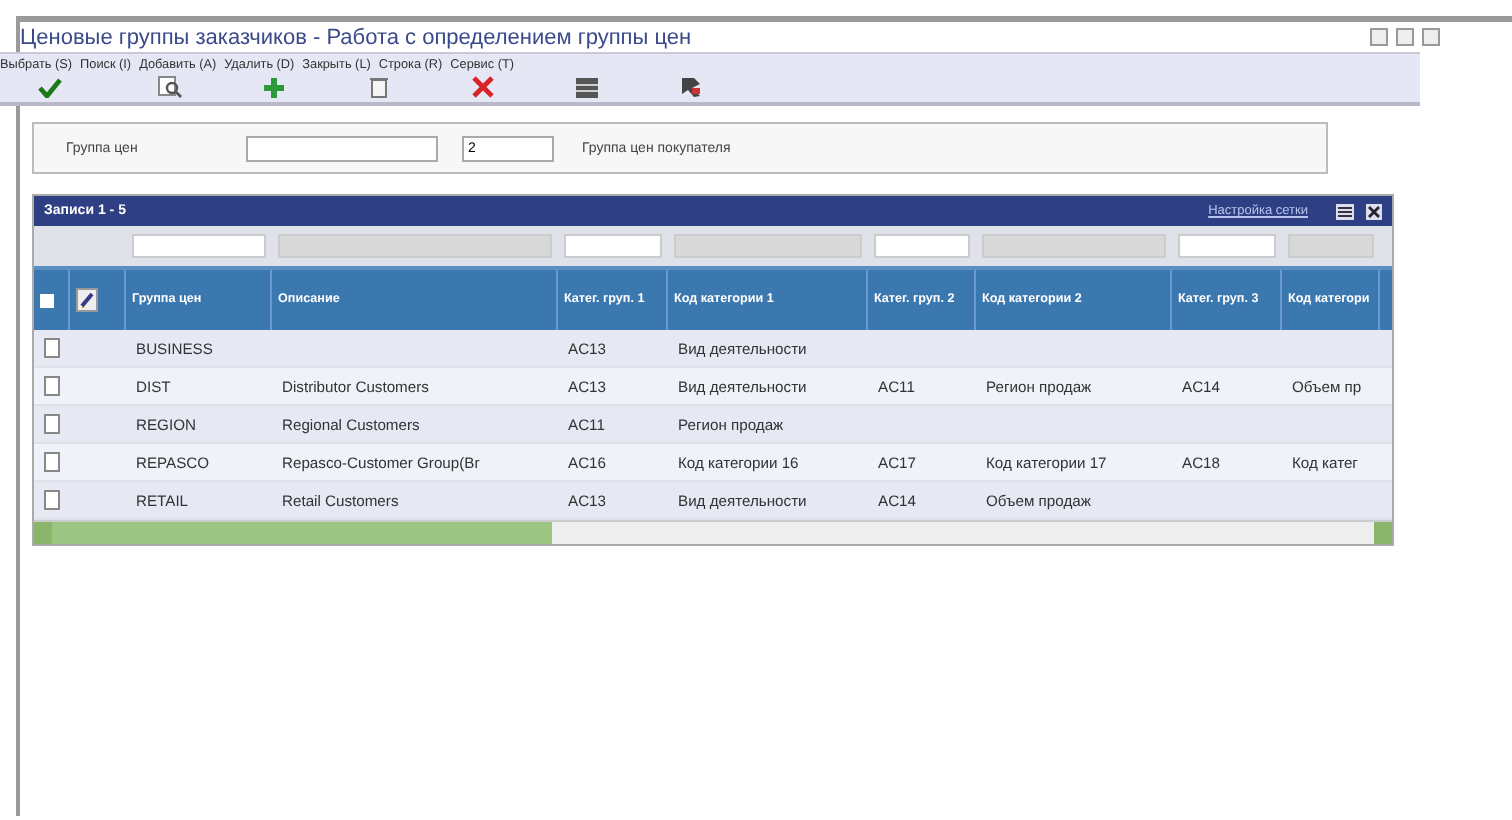 The image size is (1512, 820). I want to click on table-icon, so click(586, 87).